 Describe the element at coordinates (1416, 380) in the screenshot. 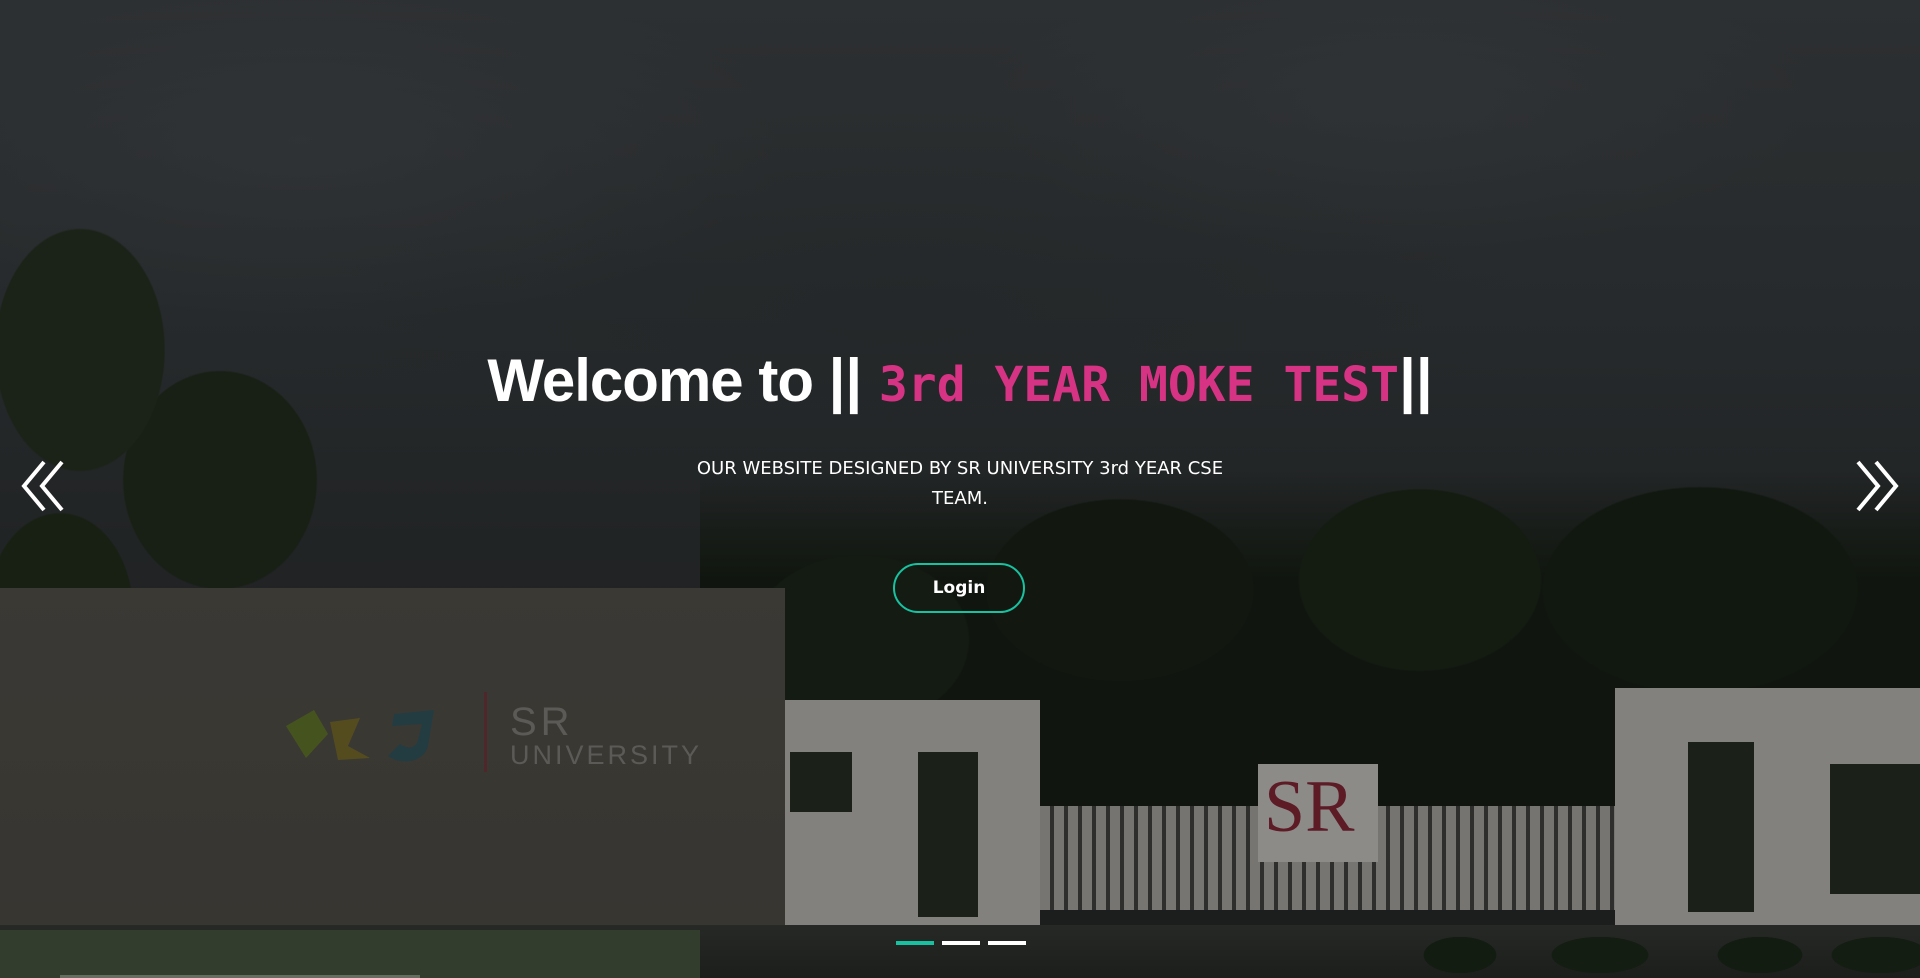

I see `hero-title-bar-close: ||` at that location.